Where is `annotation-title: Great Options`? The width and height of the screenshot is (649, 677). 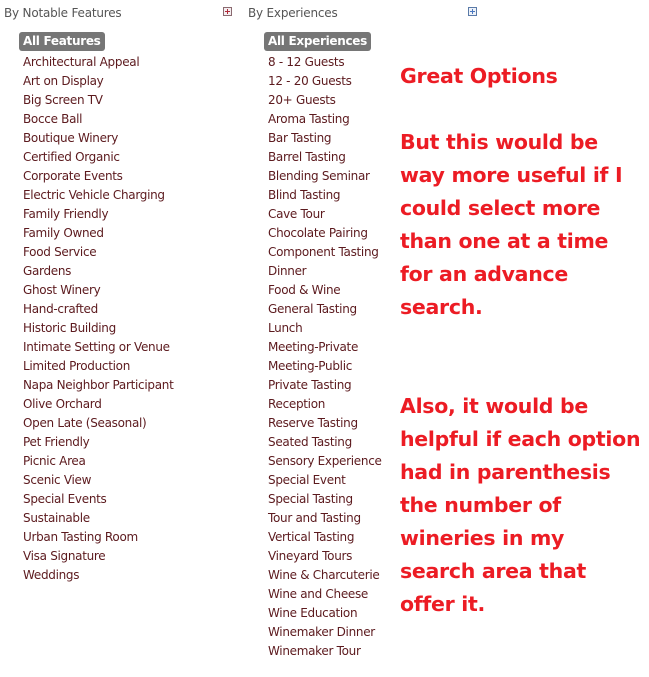
annotation-title: Great Options is located at coordinates (515, 76).